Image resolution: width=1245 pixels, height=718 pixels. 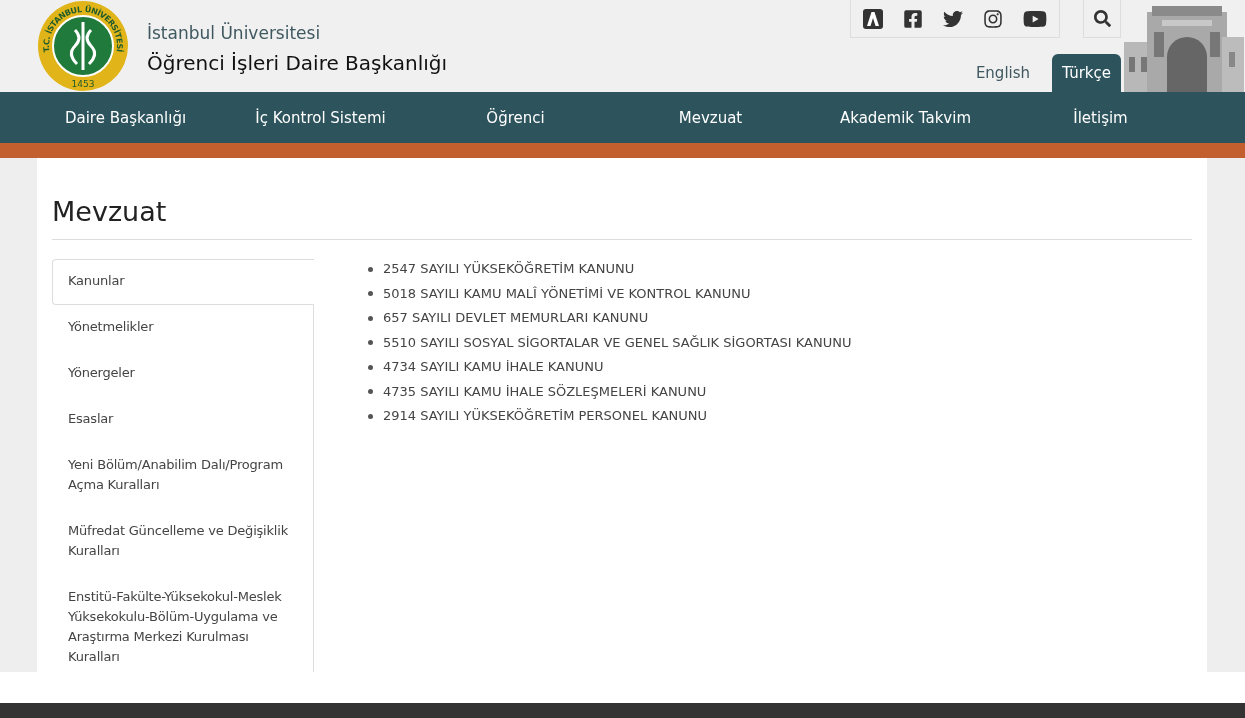 What do you see at coordinates (182, 420) in the screenshot?
I see `sidebar-item: Esaslar` at bounding box center [182, 420].